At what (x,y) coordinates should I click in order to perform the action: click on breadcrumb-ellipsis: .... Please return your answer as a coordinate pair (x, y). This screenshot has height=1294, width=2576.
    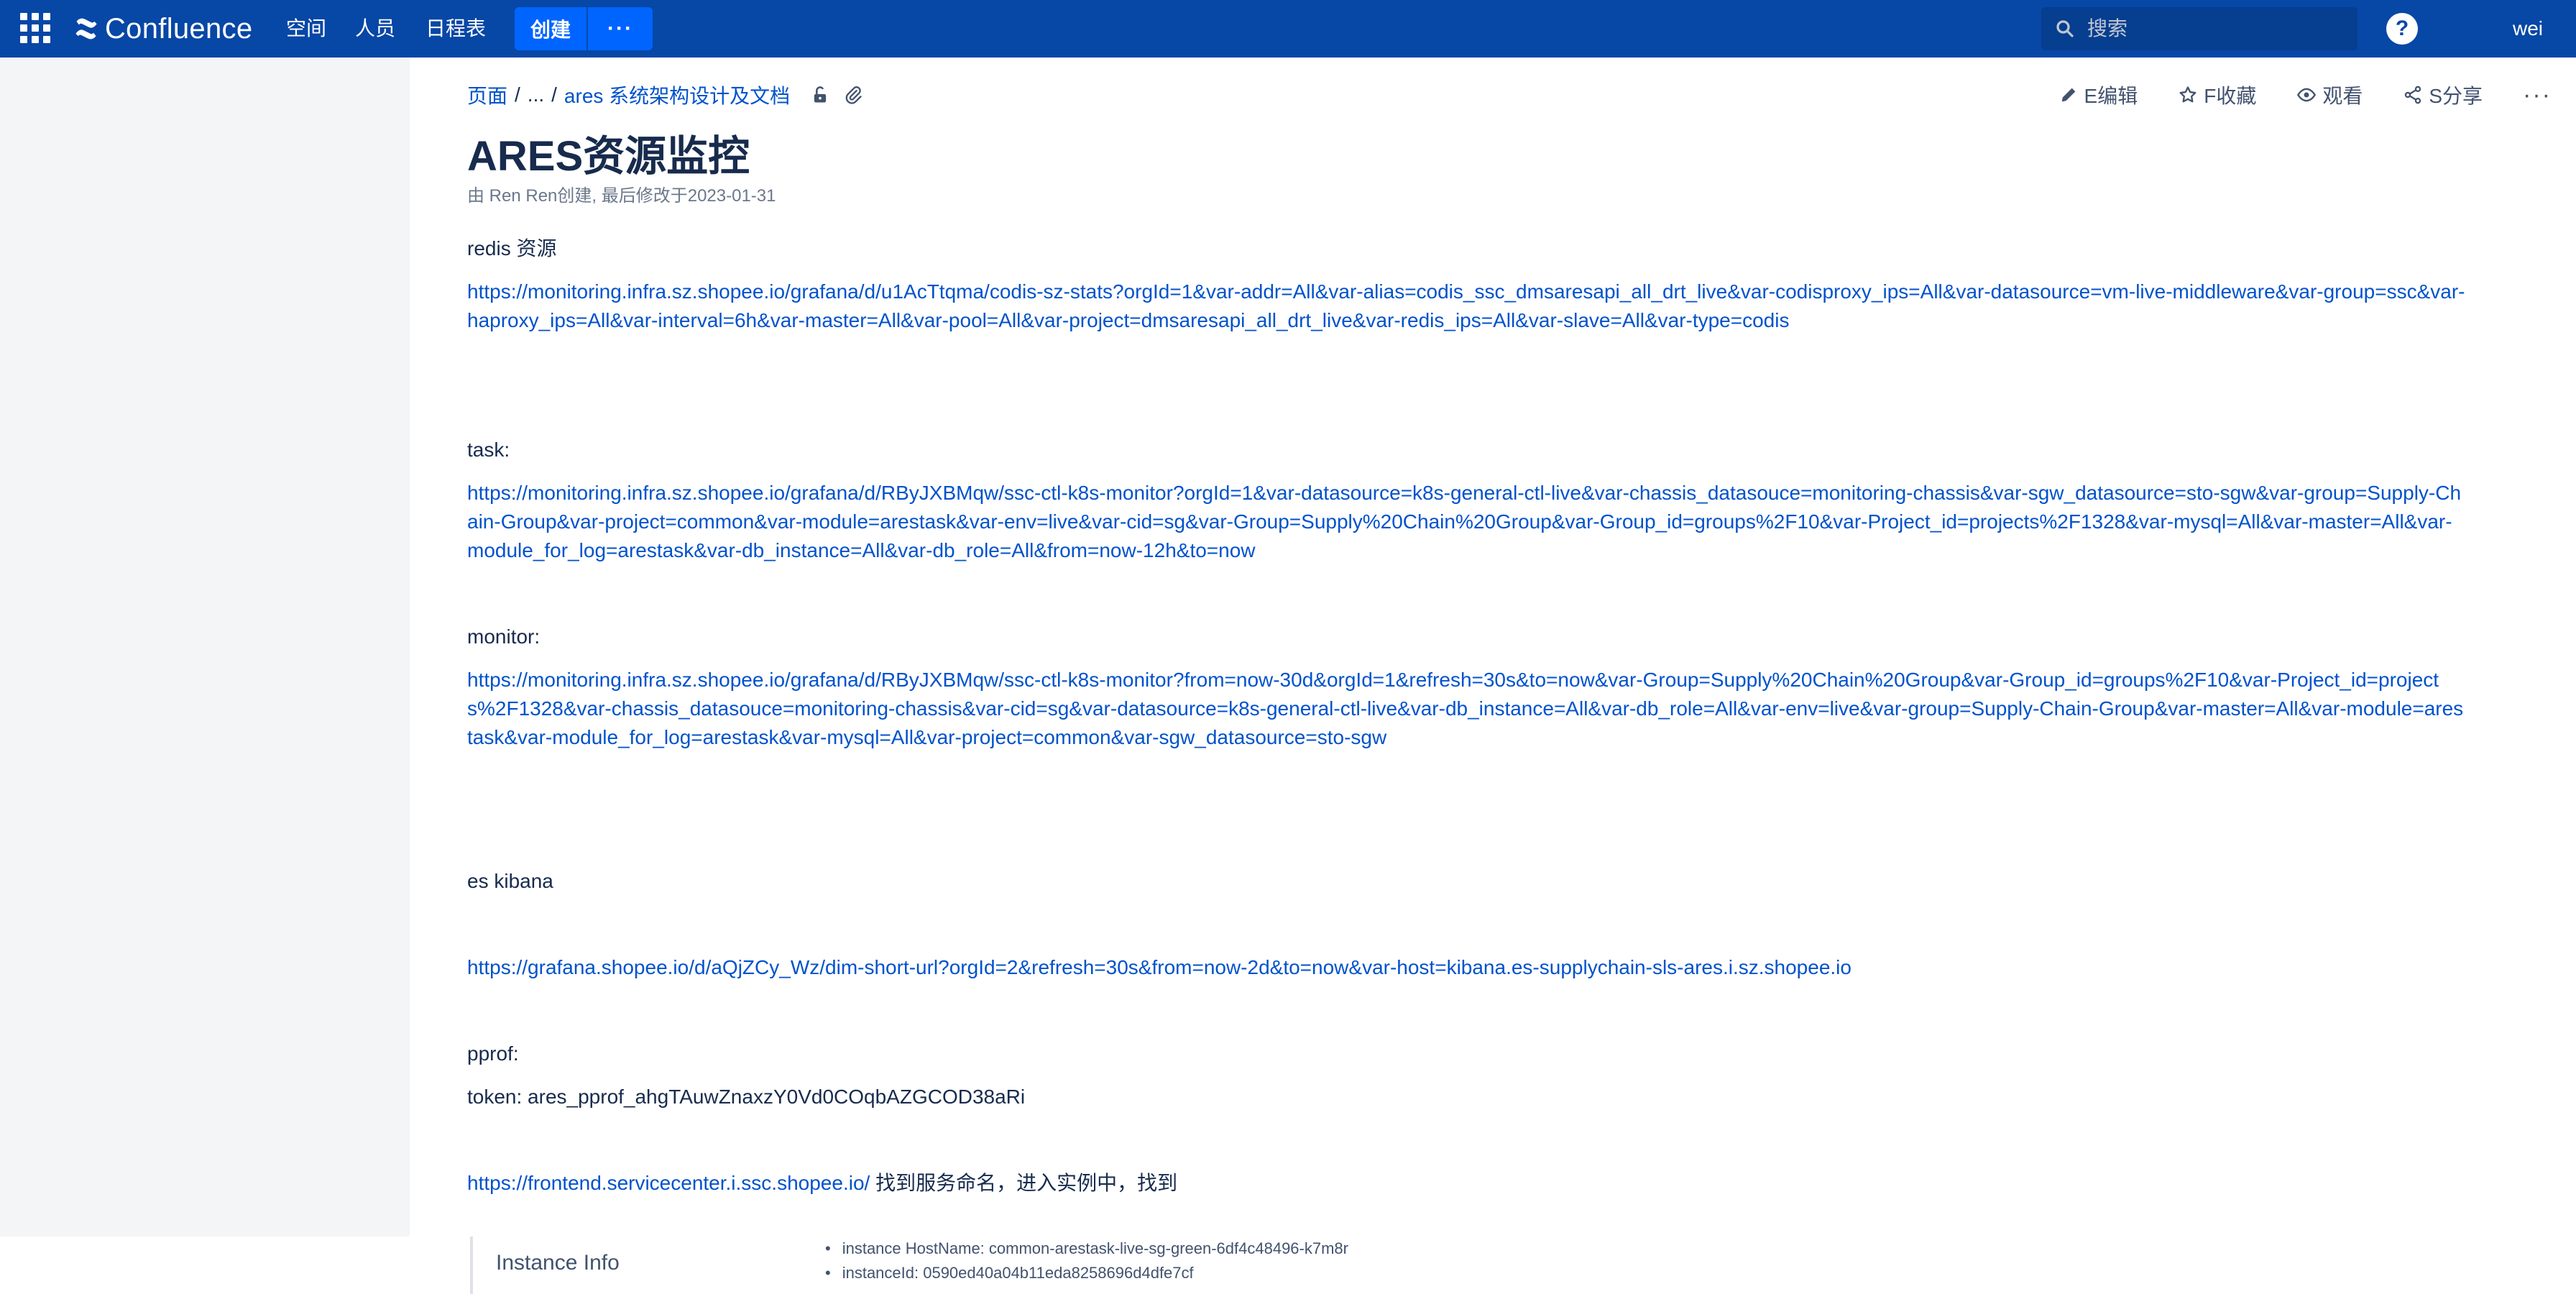
    Looking at the image, I should click on (536, 94).